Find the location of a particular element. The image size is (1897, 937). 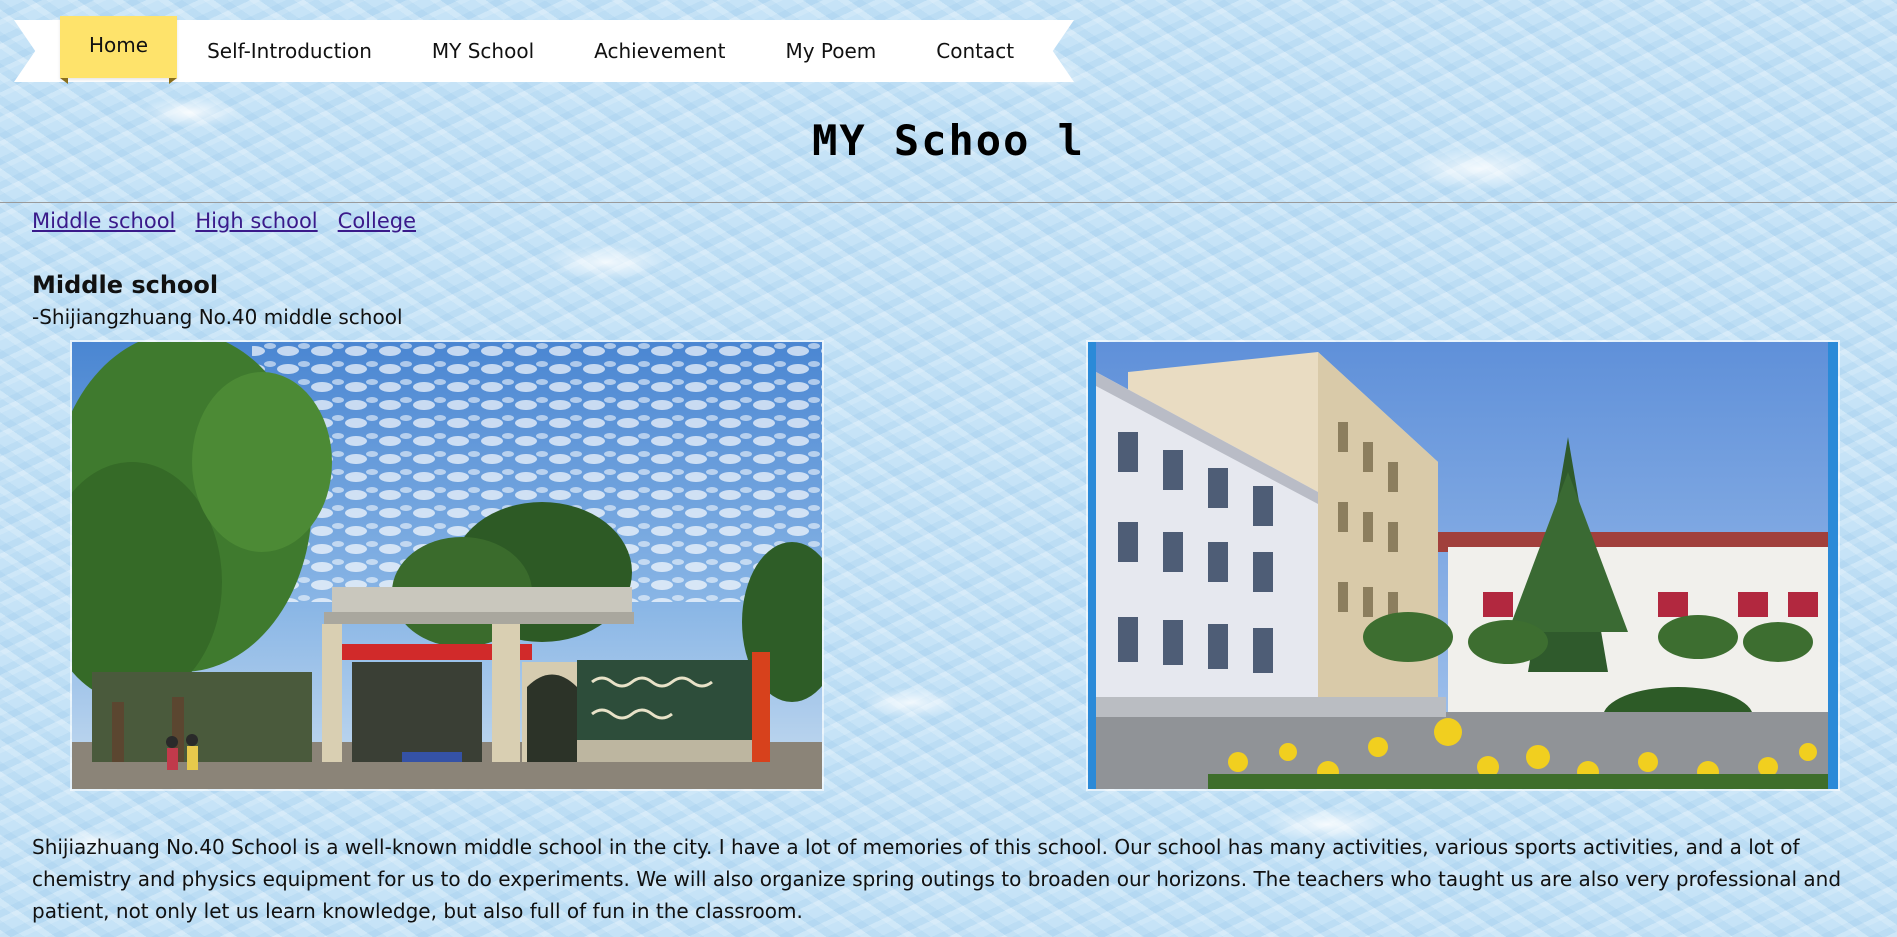

nav-item-my-school: MY School is located at coordinates (483, 51).